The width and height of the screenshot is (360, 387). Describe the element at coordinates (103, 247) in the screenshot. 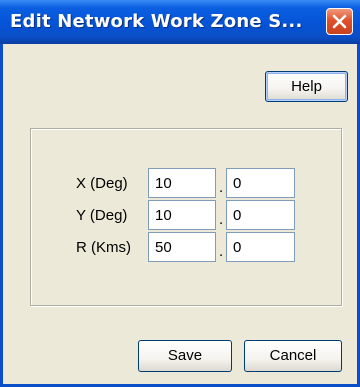

I see `r-kms-label: R (Kms)` at that location.